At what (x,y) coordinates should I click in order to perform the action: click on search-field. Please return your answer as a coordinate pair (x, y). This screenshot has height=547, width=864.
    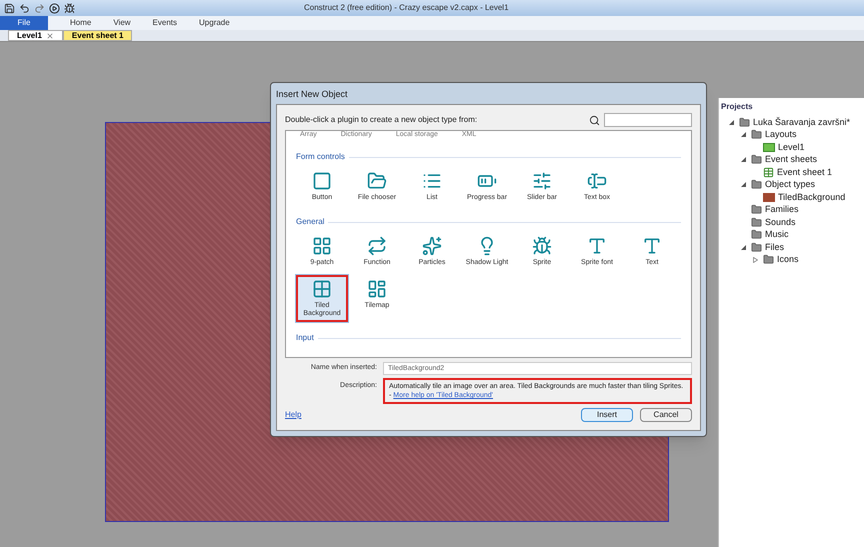
    Looking at the image, I should click on (648, 120).